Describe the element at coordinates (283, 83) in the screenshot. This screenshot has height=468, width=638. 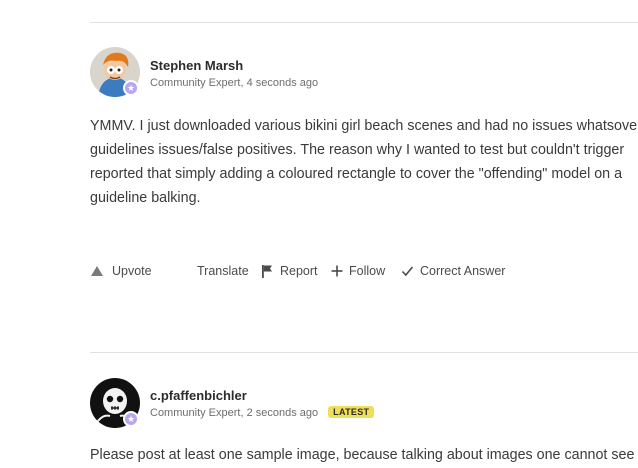
I see `post-timestamp: 4 seconds ago` at that location.